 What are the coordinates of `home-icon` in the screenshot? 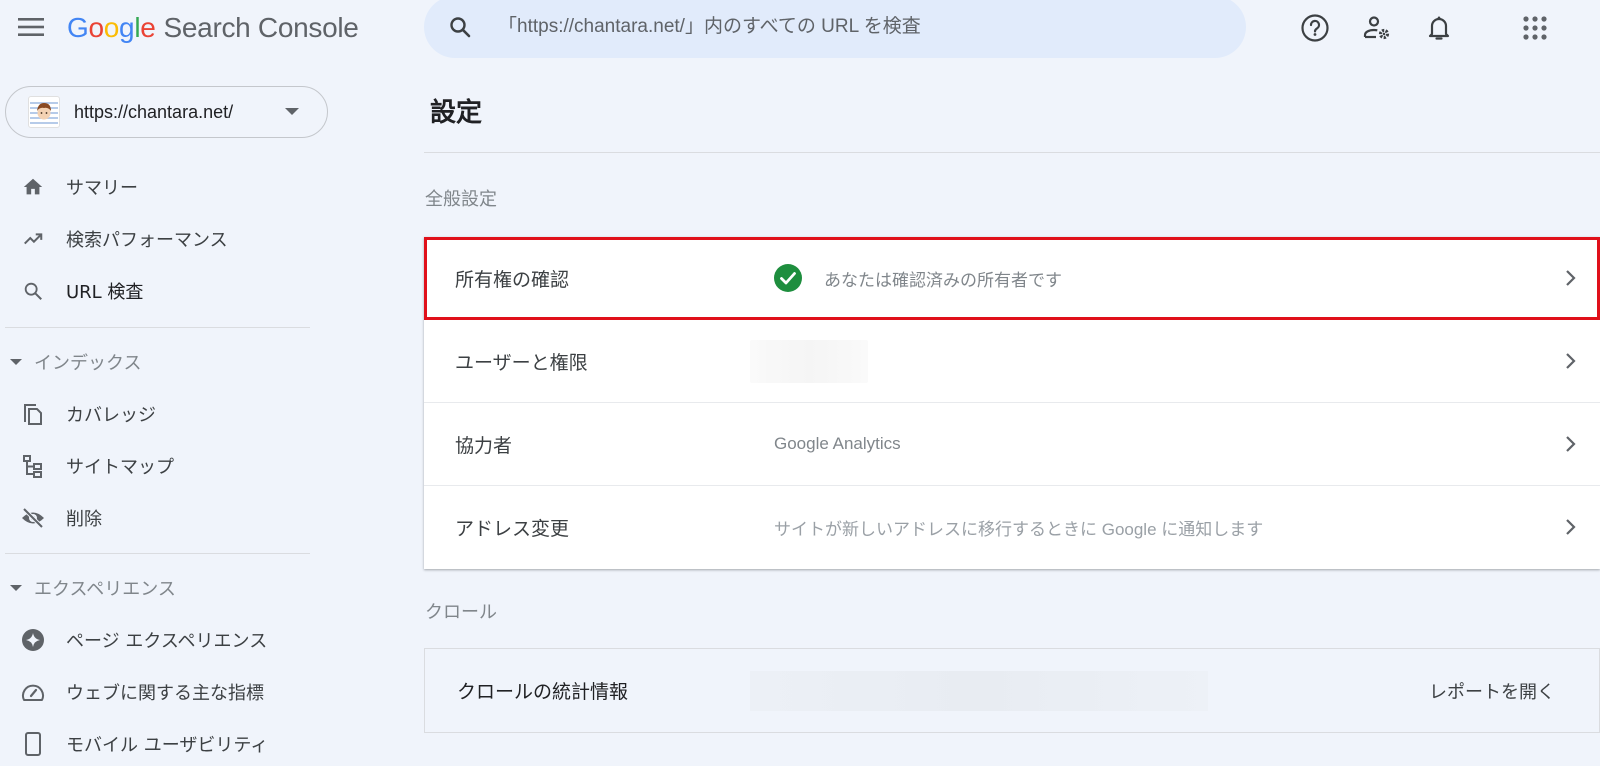 It's located at (33, 187).